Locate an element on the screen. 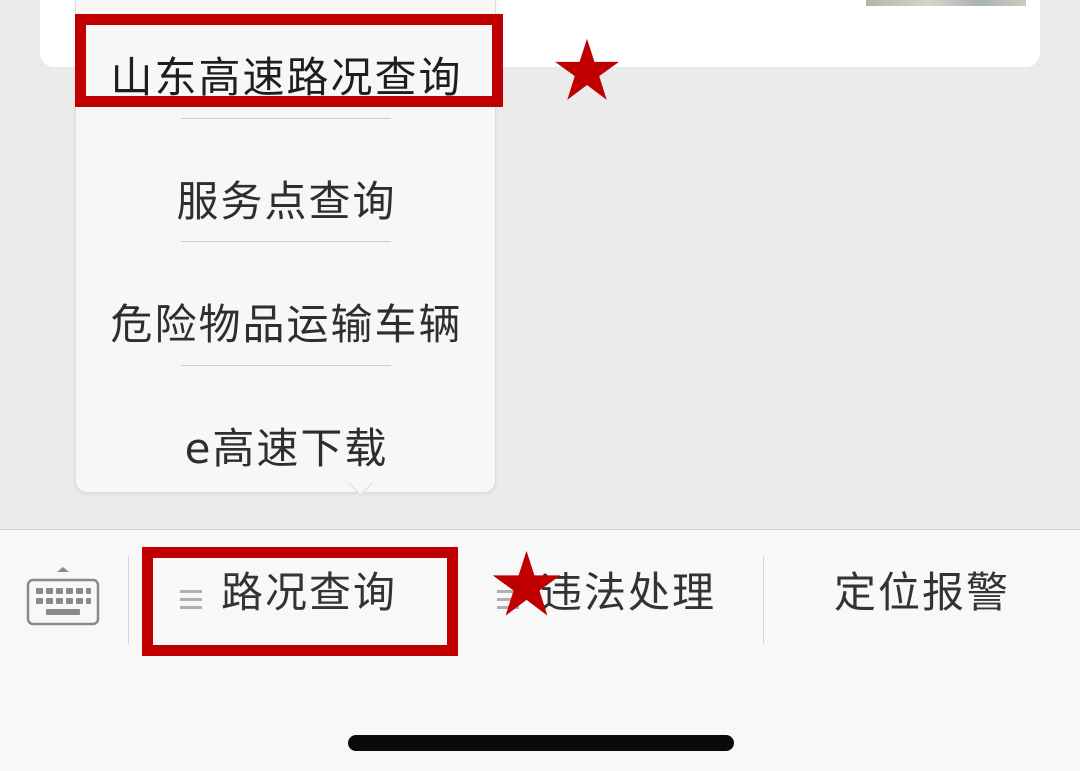 This screenshot has height=771, width=1080. highlight-box-menu-item is located at coordinates (289, 60).